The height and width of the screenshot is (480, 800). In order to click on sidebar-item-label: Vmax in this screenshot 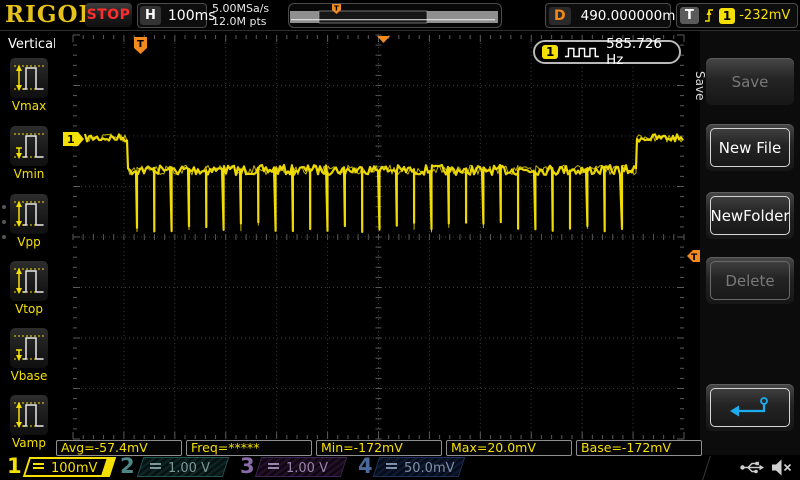, I will do `click(29, 106)`.